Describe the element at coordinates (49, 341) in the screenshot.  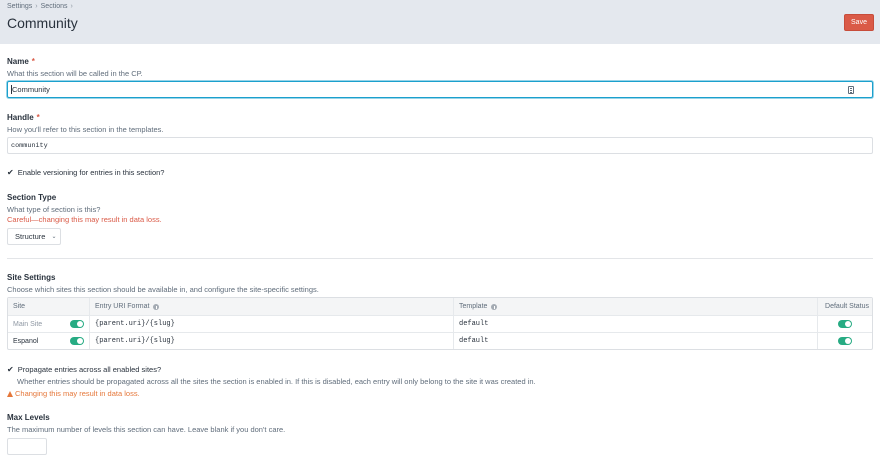
I see `site-cell: Espanol` at that location.